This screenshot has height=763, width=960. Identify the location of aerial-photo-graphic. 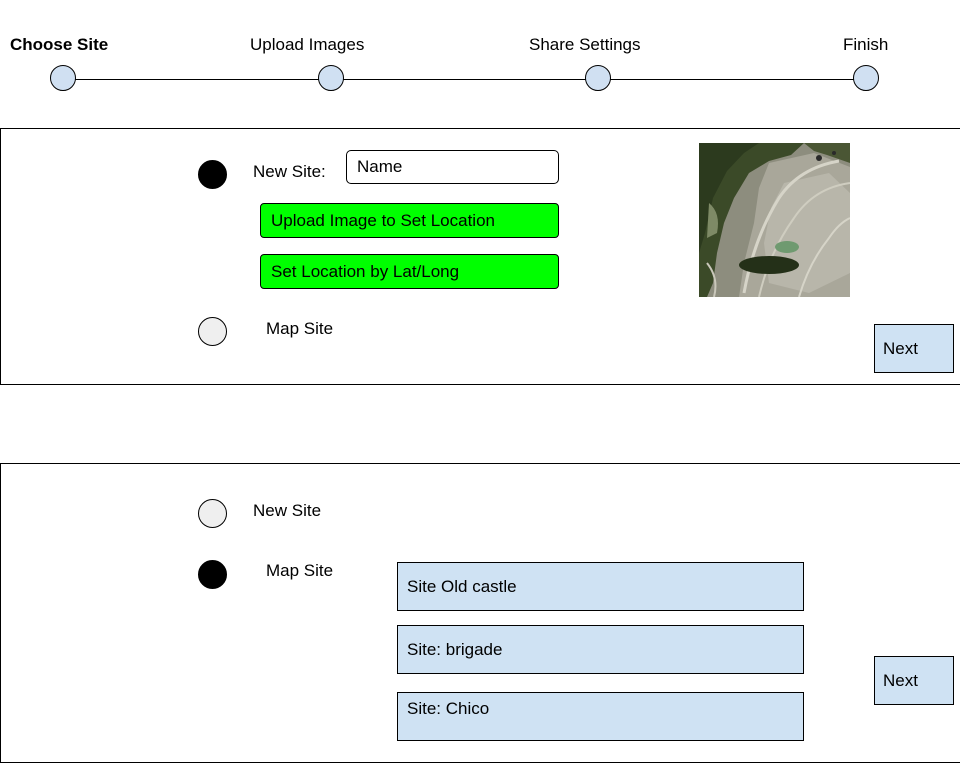
(774, 220).